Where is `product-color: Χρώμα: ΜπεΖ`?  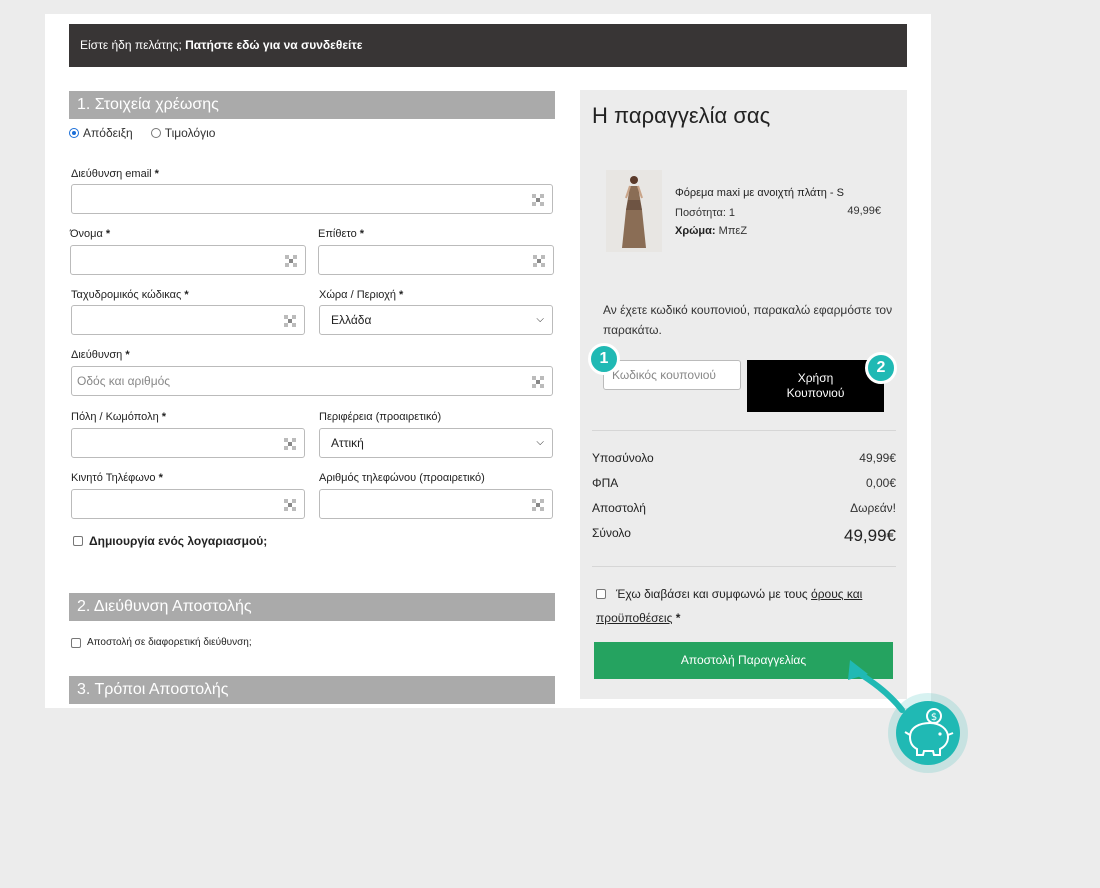 product-color: Χρώμα: ΜπεΖ is located at coordinates (711, 231).